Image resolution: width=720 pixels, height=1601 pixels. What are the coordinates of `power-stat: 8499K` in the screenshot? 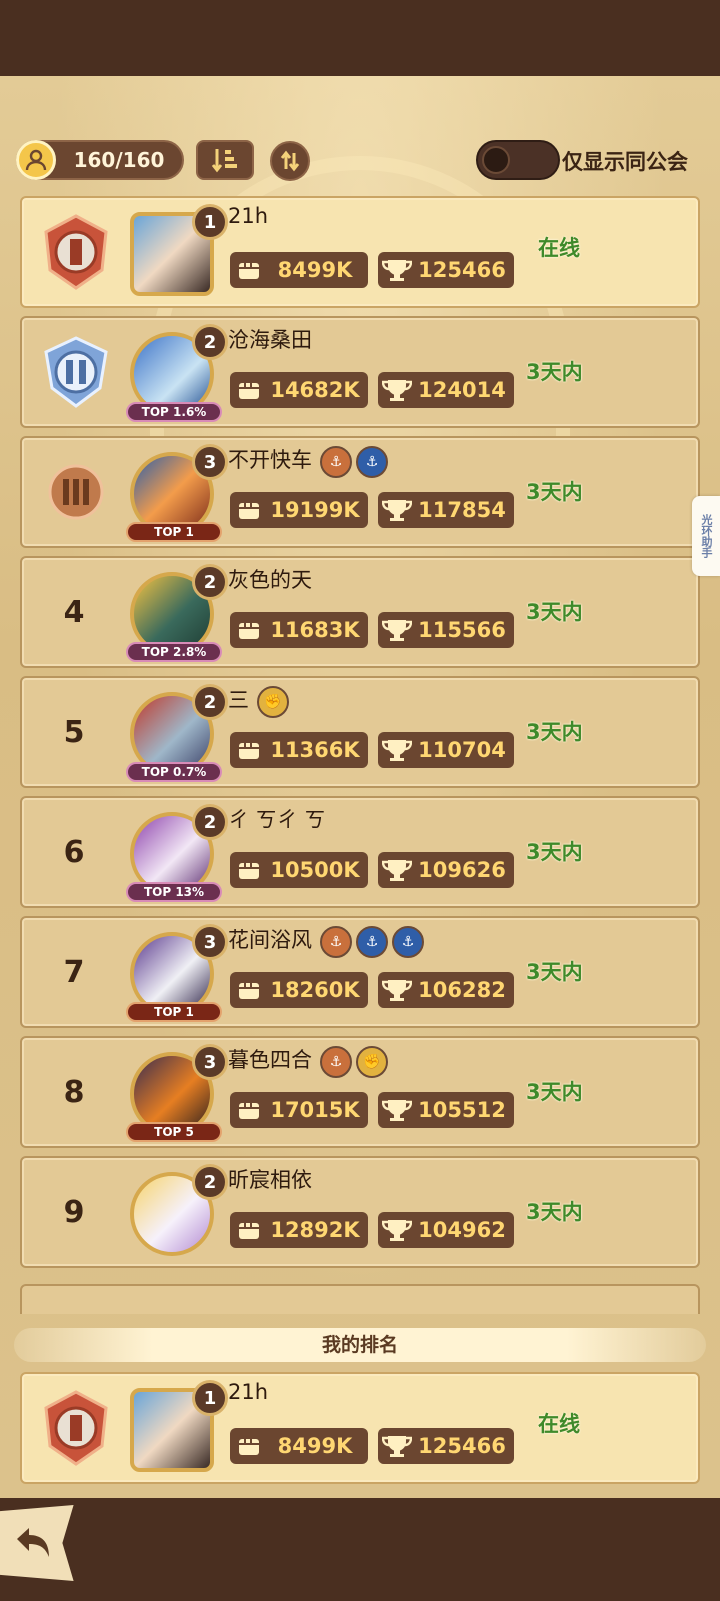 It's located at (299, 270).